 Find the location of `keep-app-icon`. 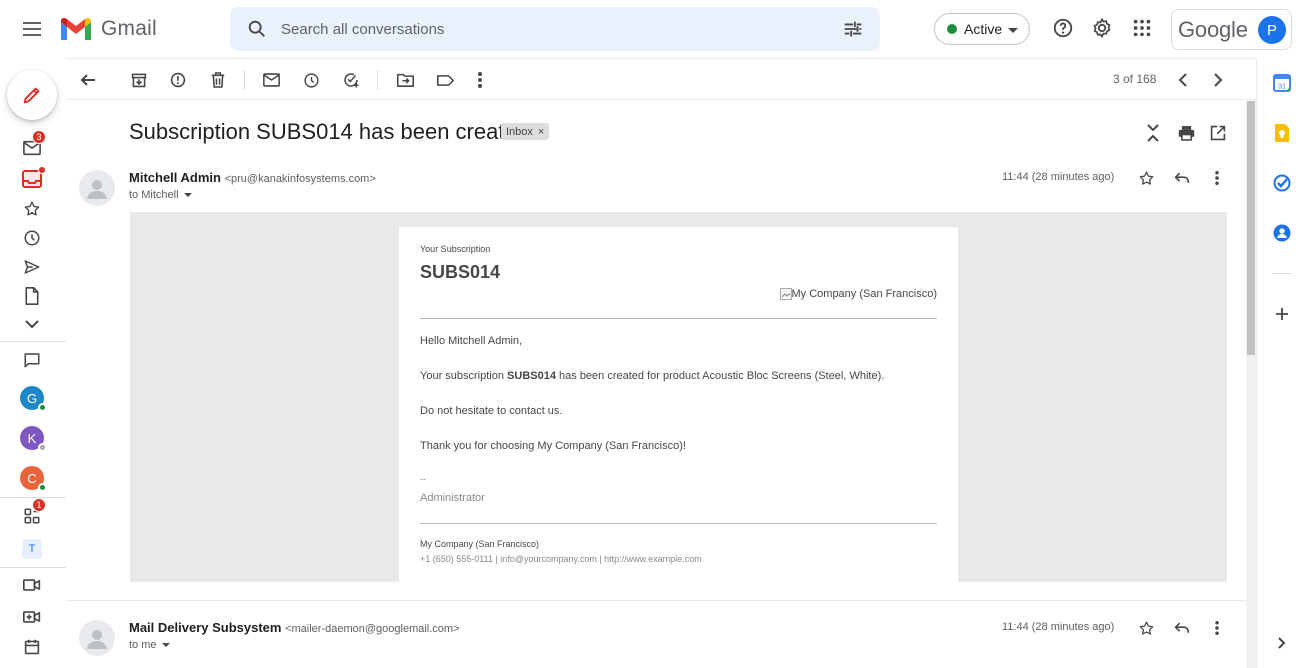

keep-app-icon is located at coordinates (1282, 133).